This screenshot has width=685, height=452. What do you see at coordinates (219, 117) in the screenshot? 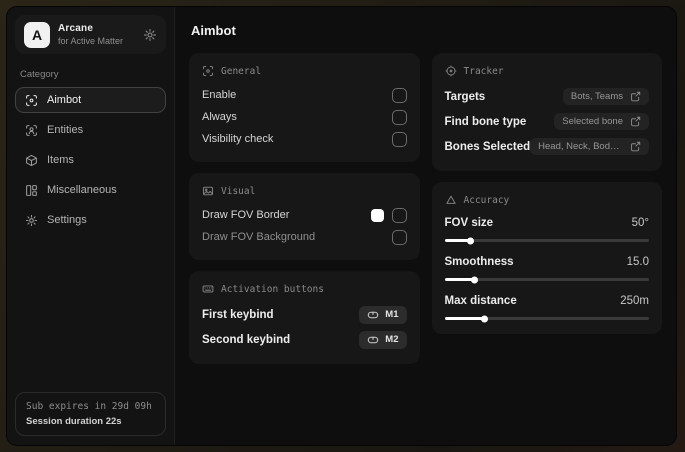
I see `row-label: Always` at bounding box center [219, 117].